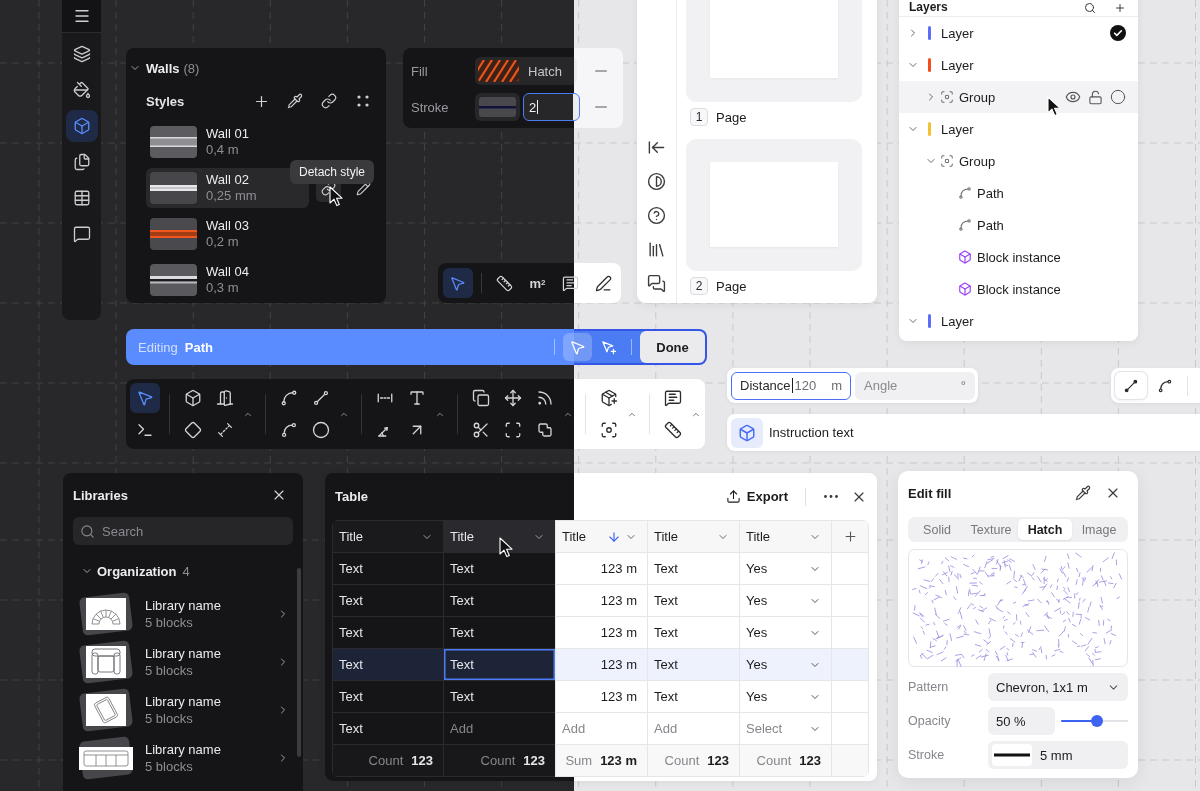 This screenshot has width=1200, height=791. What do you see at coordinates (609, 398) in the screenshot?
I see `cube-plus-icon` at bounding box center [609, 398].